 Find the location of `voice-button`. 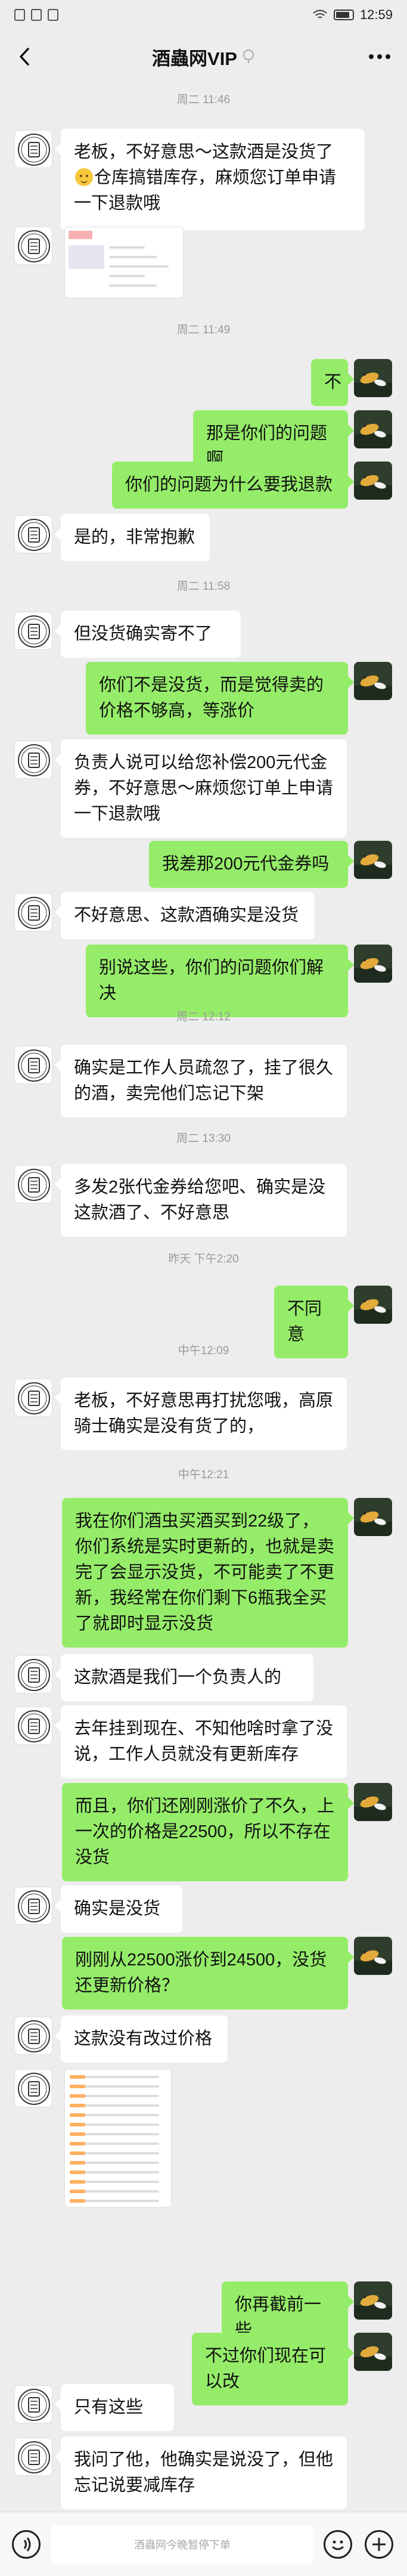

voice-button is located at coordinates (26, 2544).